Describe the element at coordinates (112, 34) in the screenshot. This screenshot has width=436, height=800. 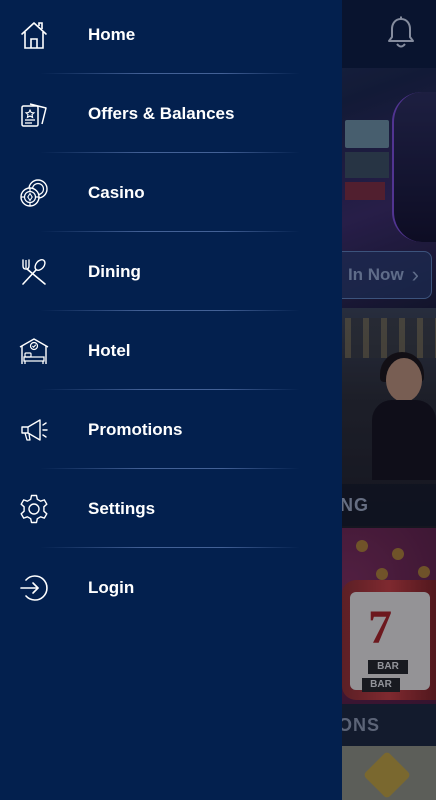
I see `menu-item-label: Home` at that location.